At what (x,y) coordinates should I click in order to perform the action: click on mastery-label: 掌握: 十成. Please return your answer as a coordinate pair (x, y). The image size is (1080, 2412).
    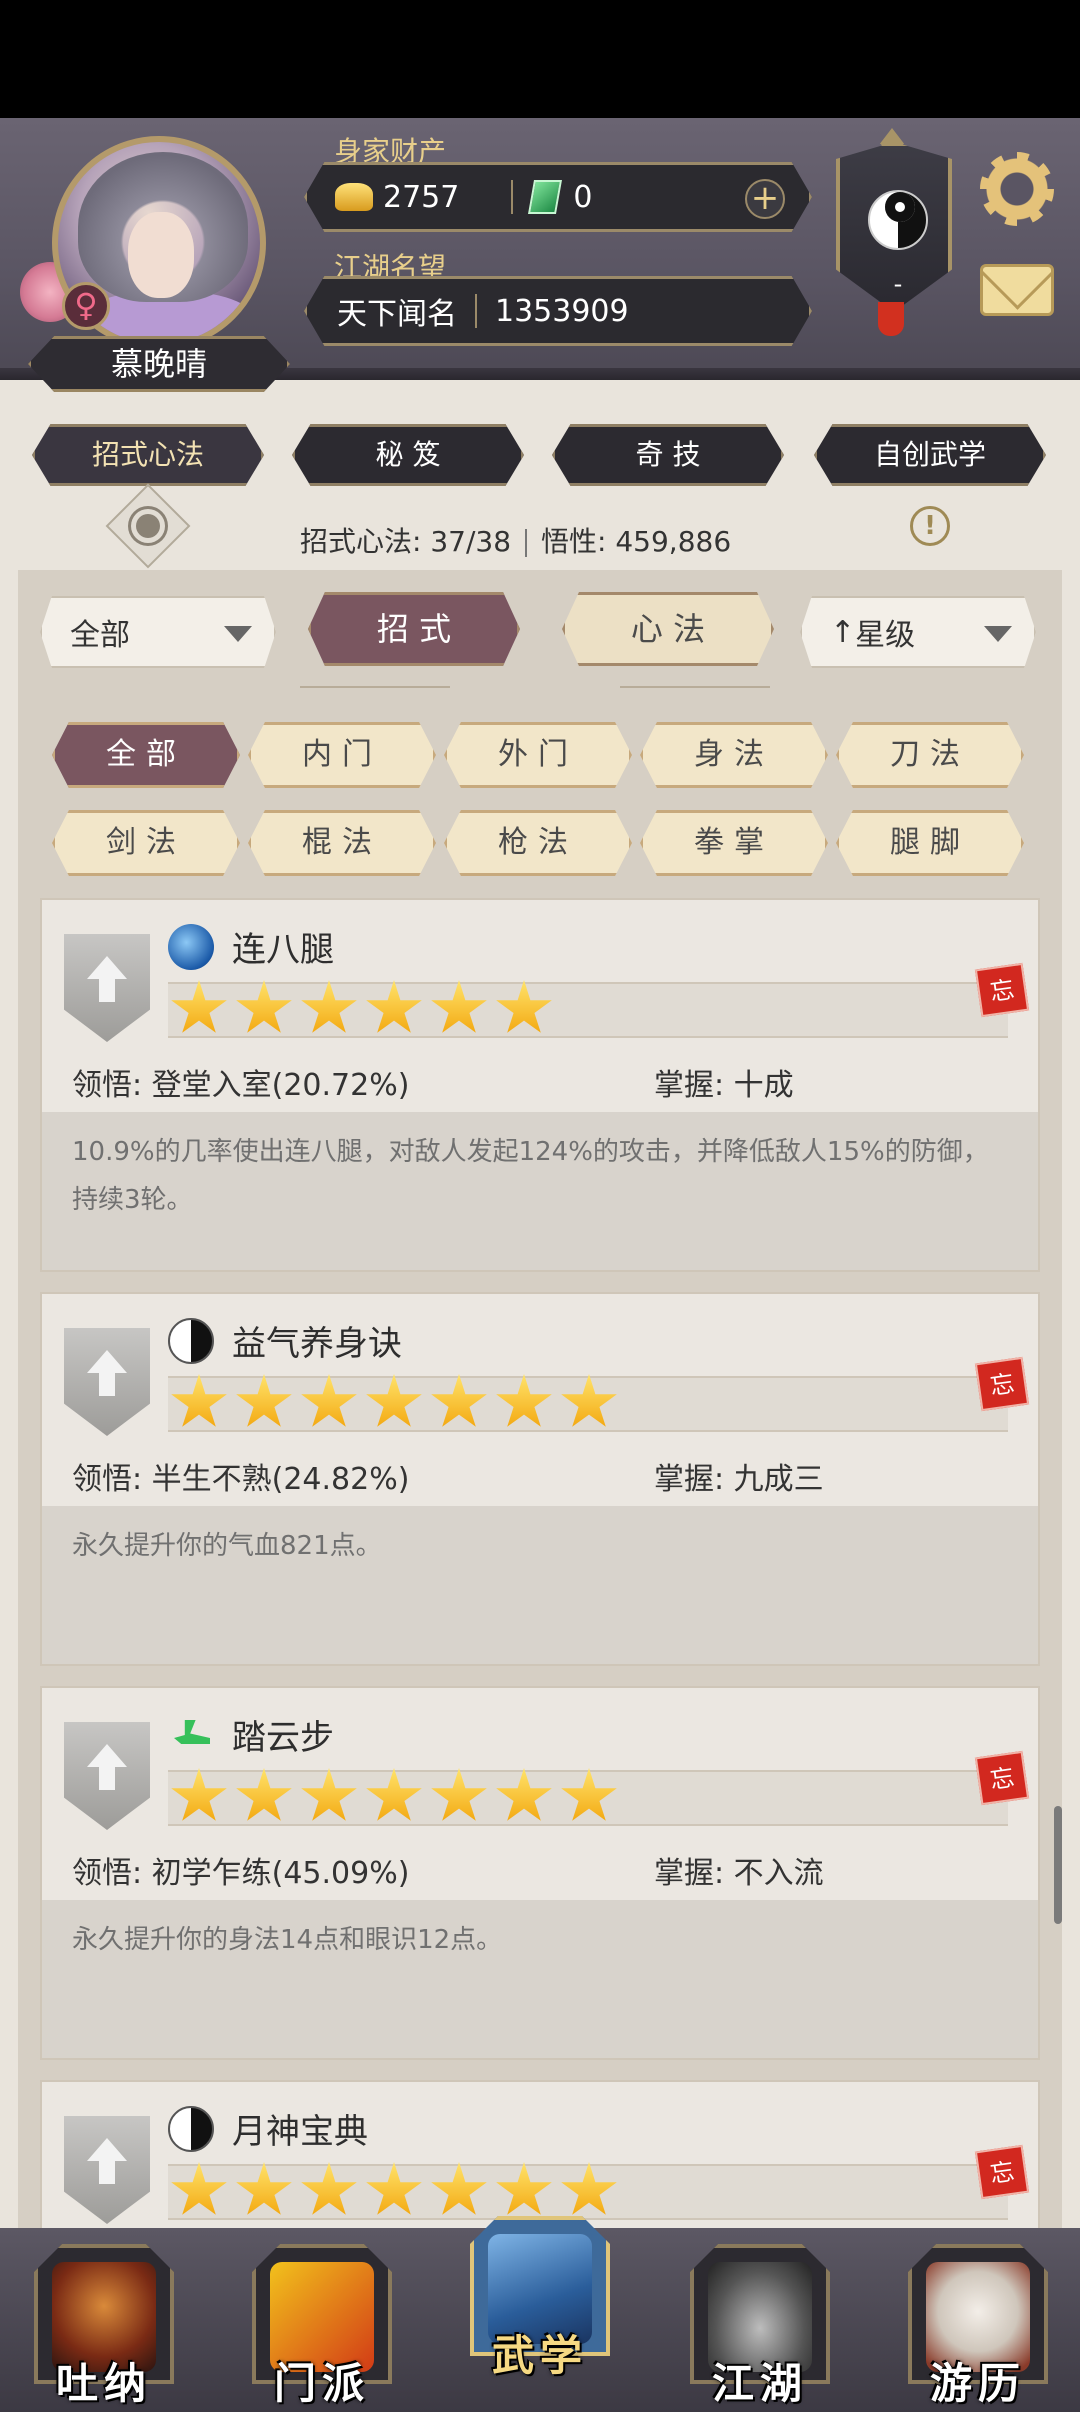
    Looking at the image, I should click on (724, 1085).